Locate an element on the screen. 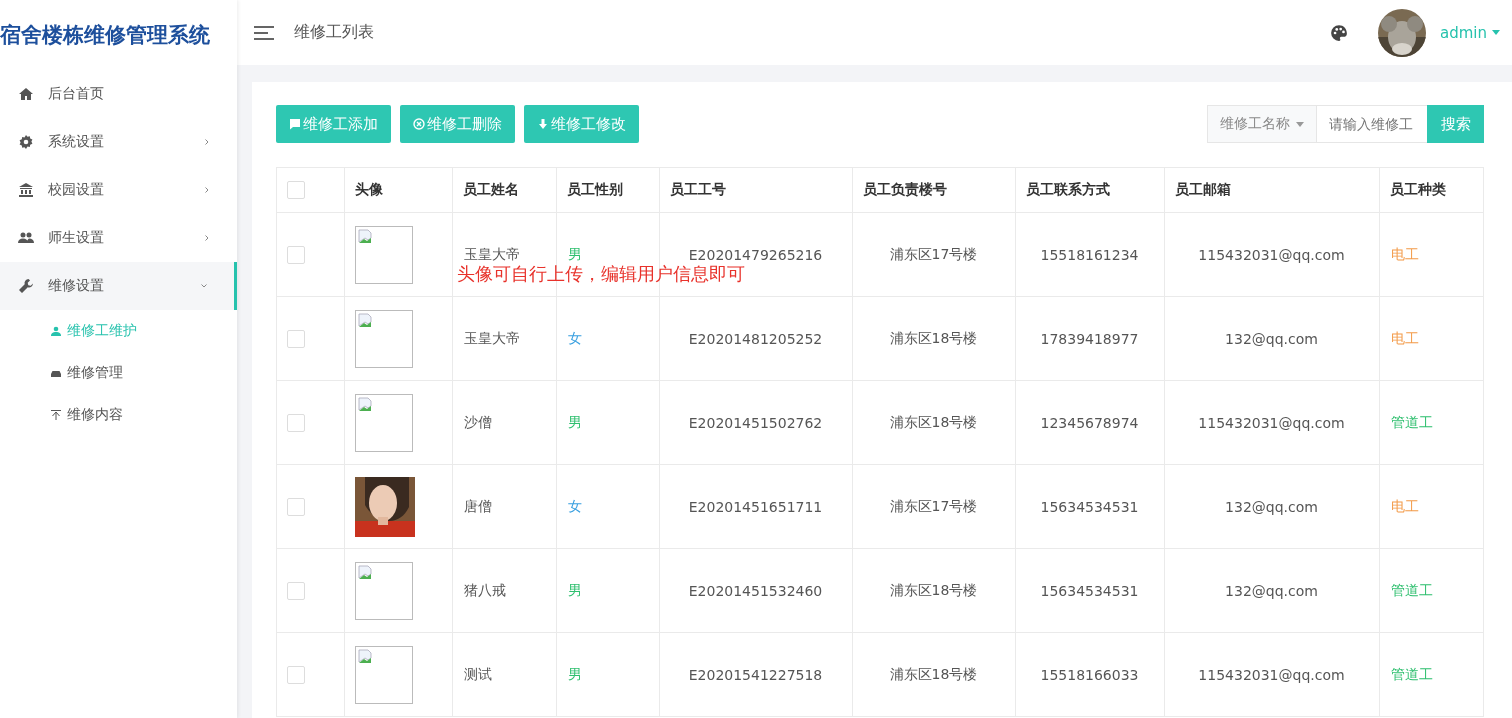 This screenshot has height=718, width=1512. table-cell: E20201451651711 is located at coordinates (755, 506).